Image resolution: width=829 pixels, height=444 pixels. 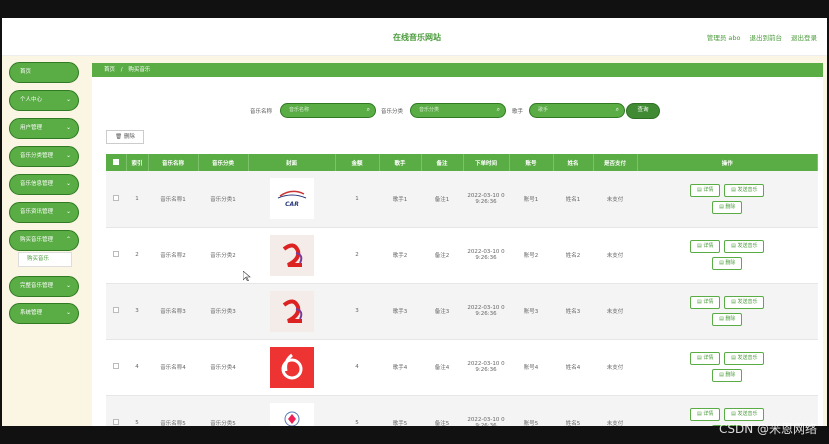 I want to click on music-category-placeholder: 音乐分类, so click(x=429, y=110).